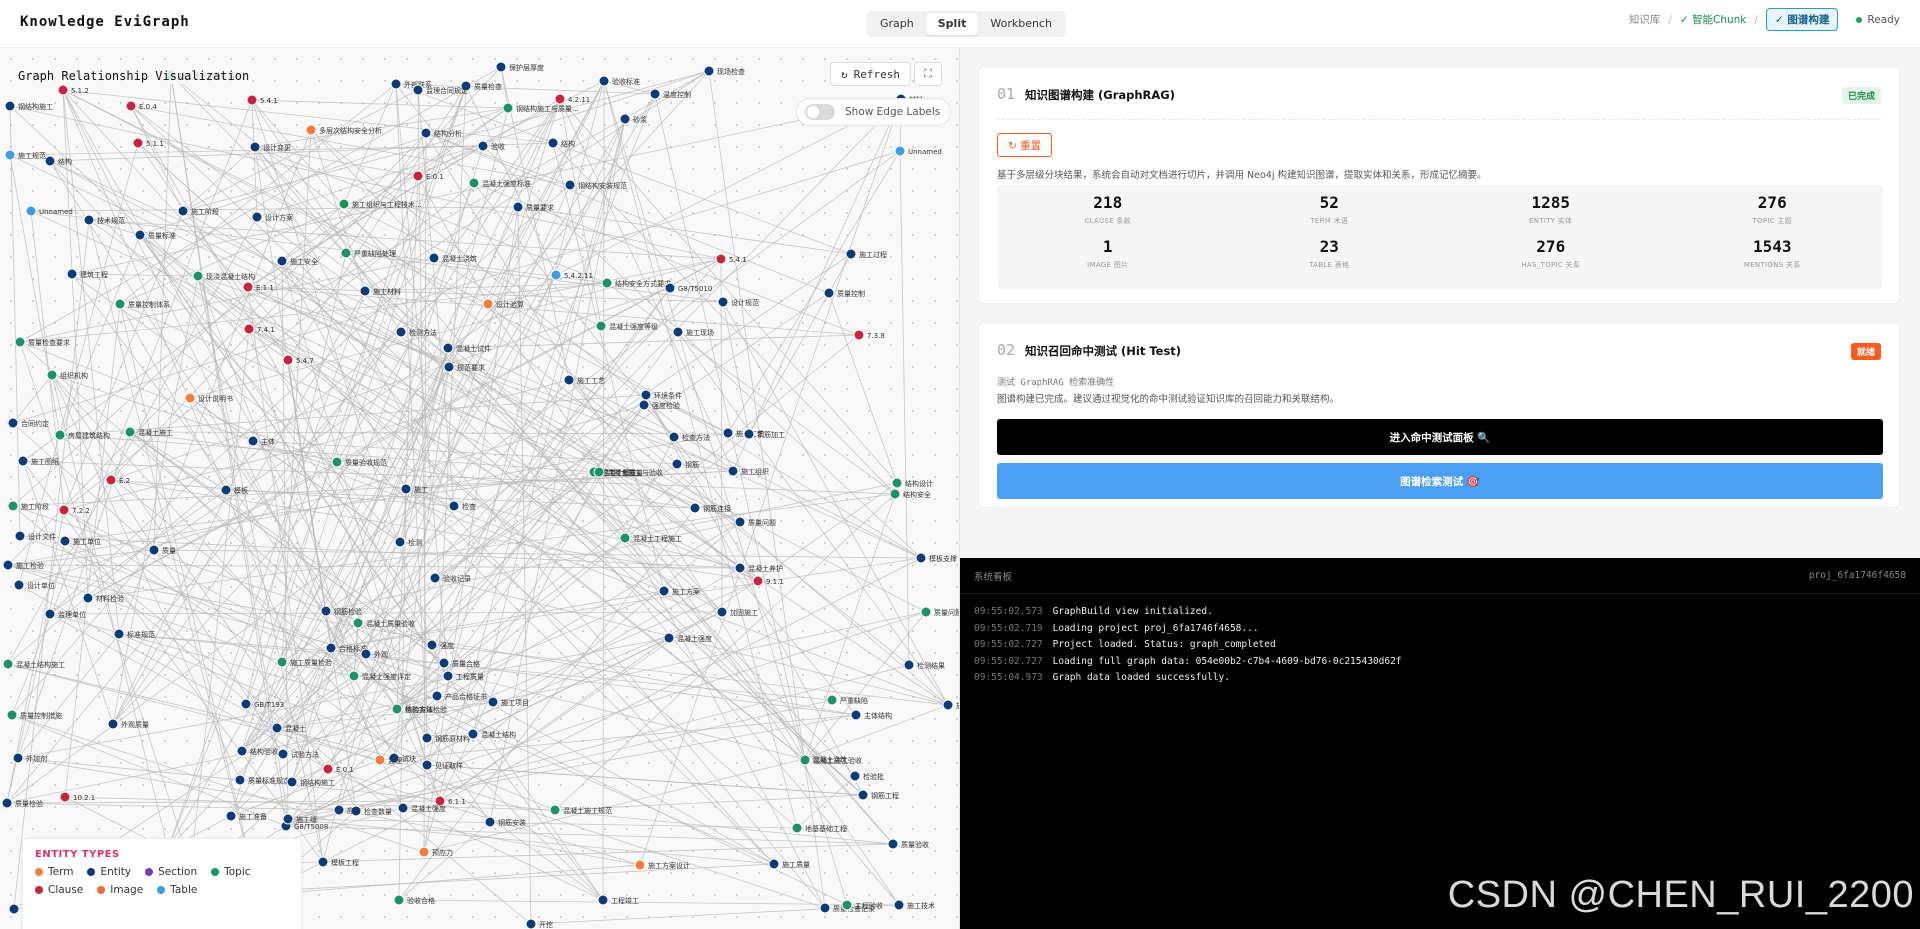 Image resolution: width=1920 pixels, height=929 pixels. Describe the element at coordinates (338, 862) in the screenshot. I see `graph-node: 模板工程` at that location.